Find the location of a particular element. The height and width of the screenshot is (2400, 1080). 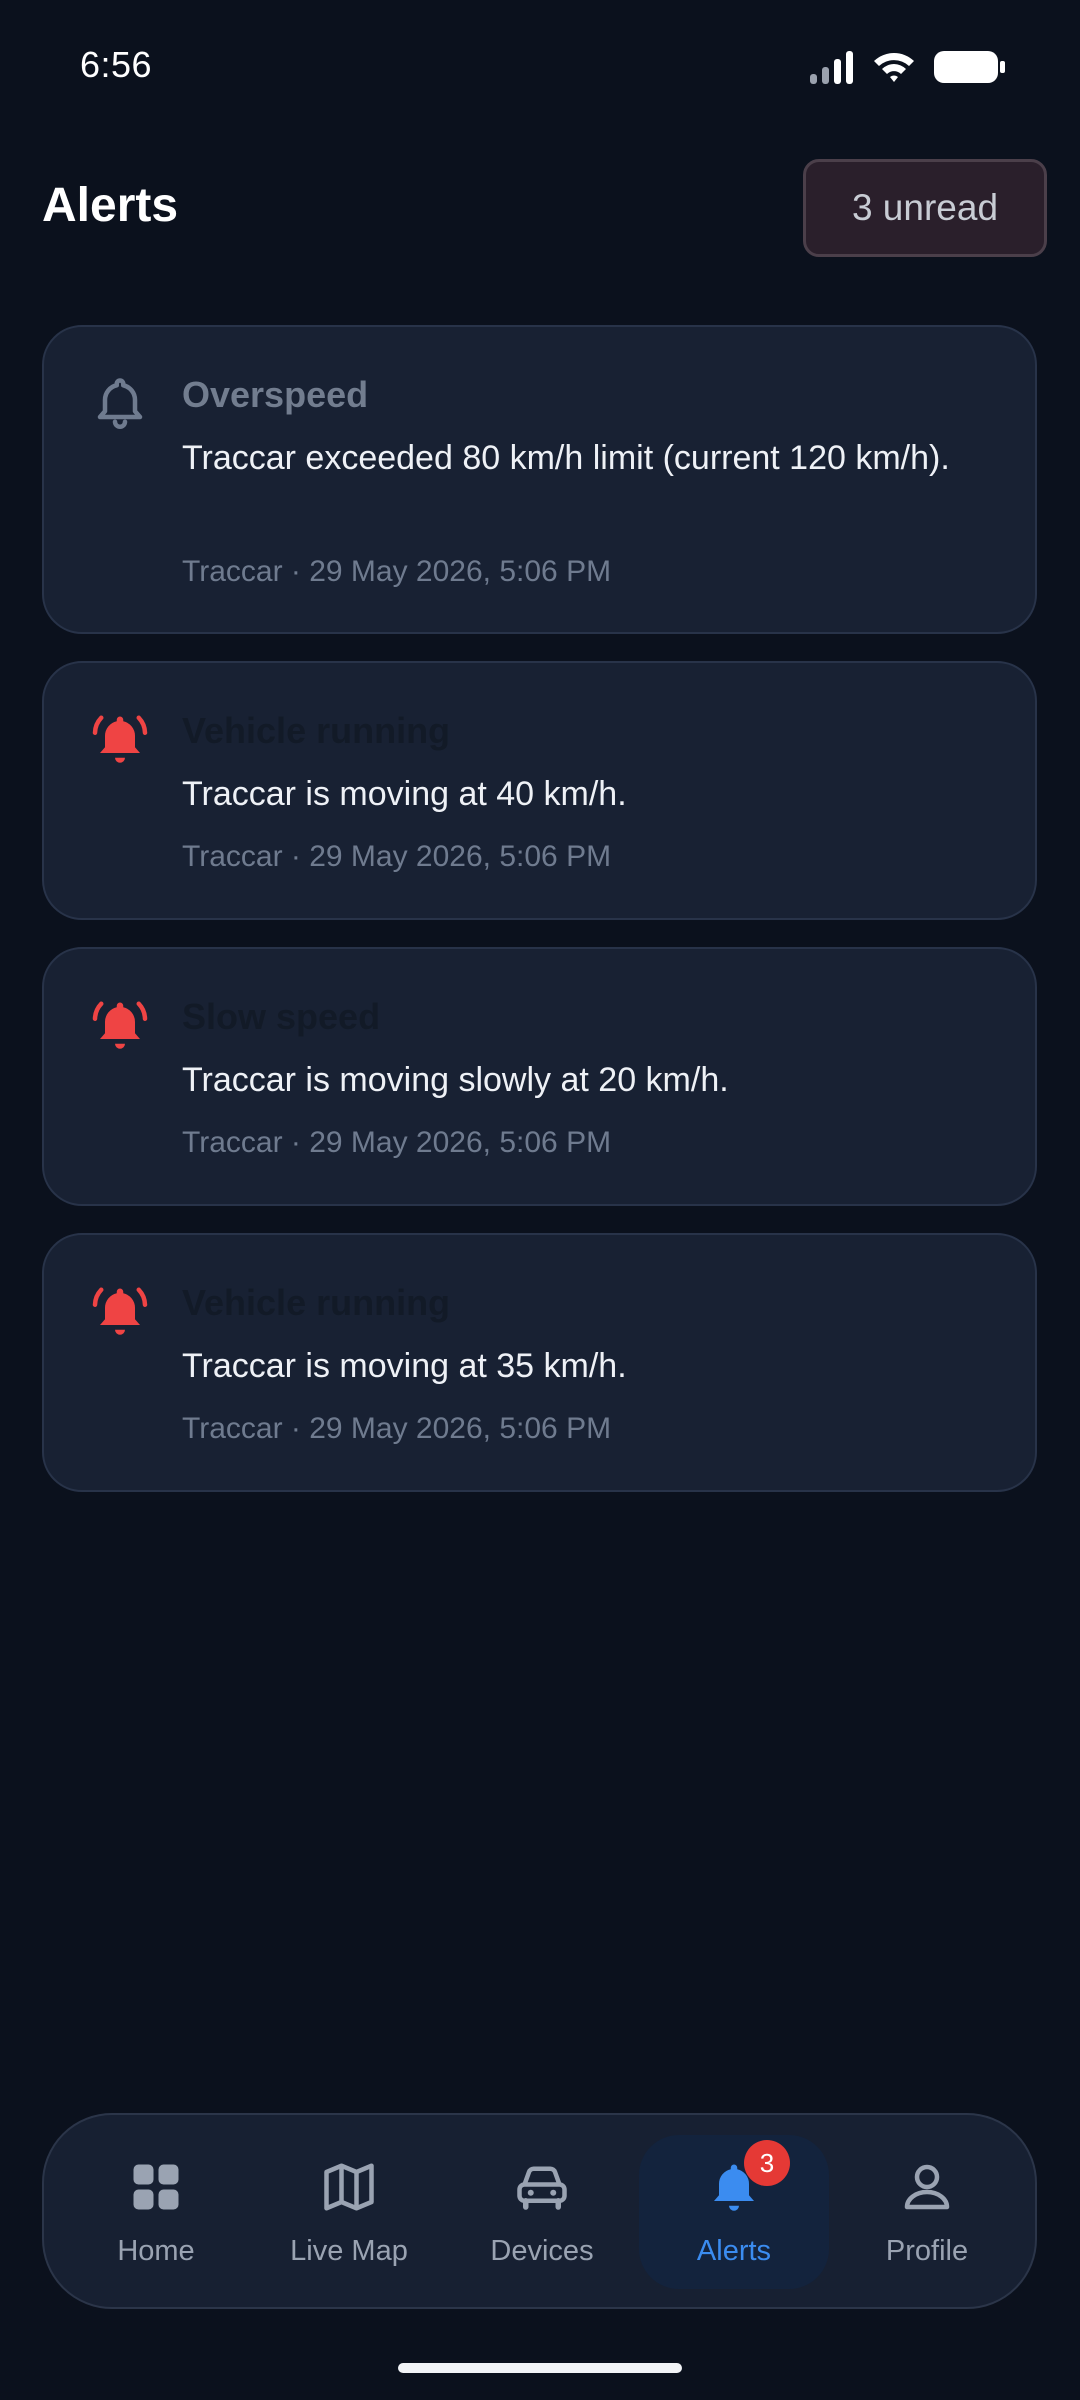

status-bar: 6:56 is located at coordinates (540, 65).